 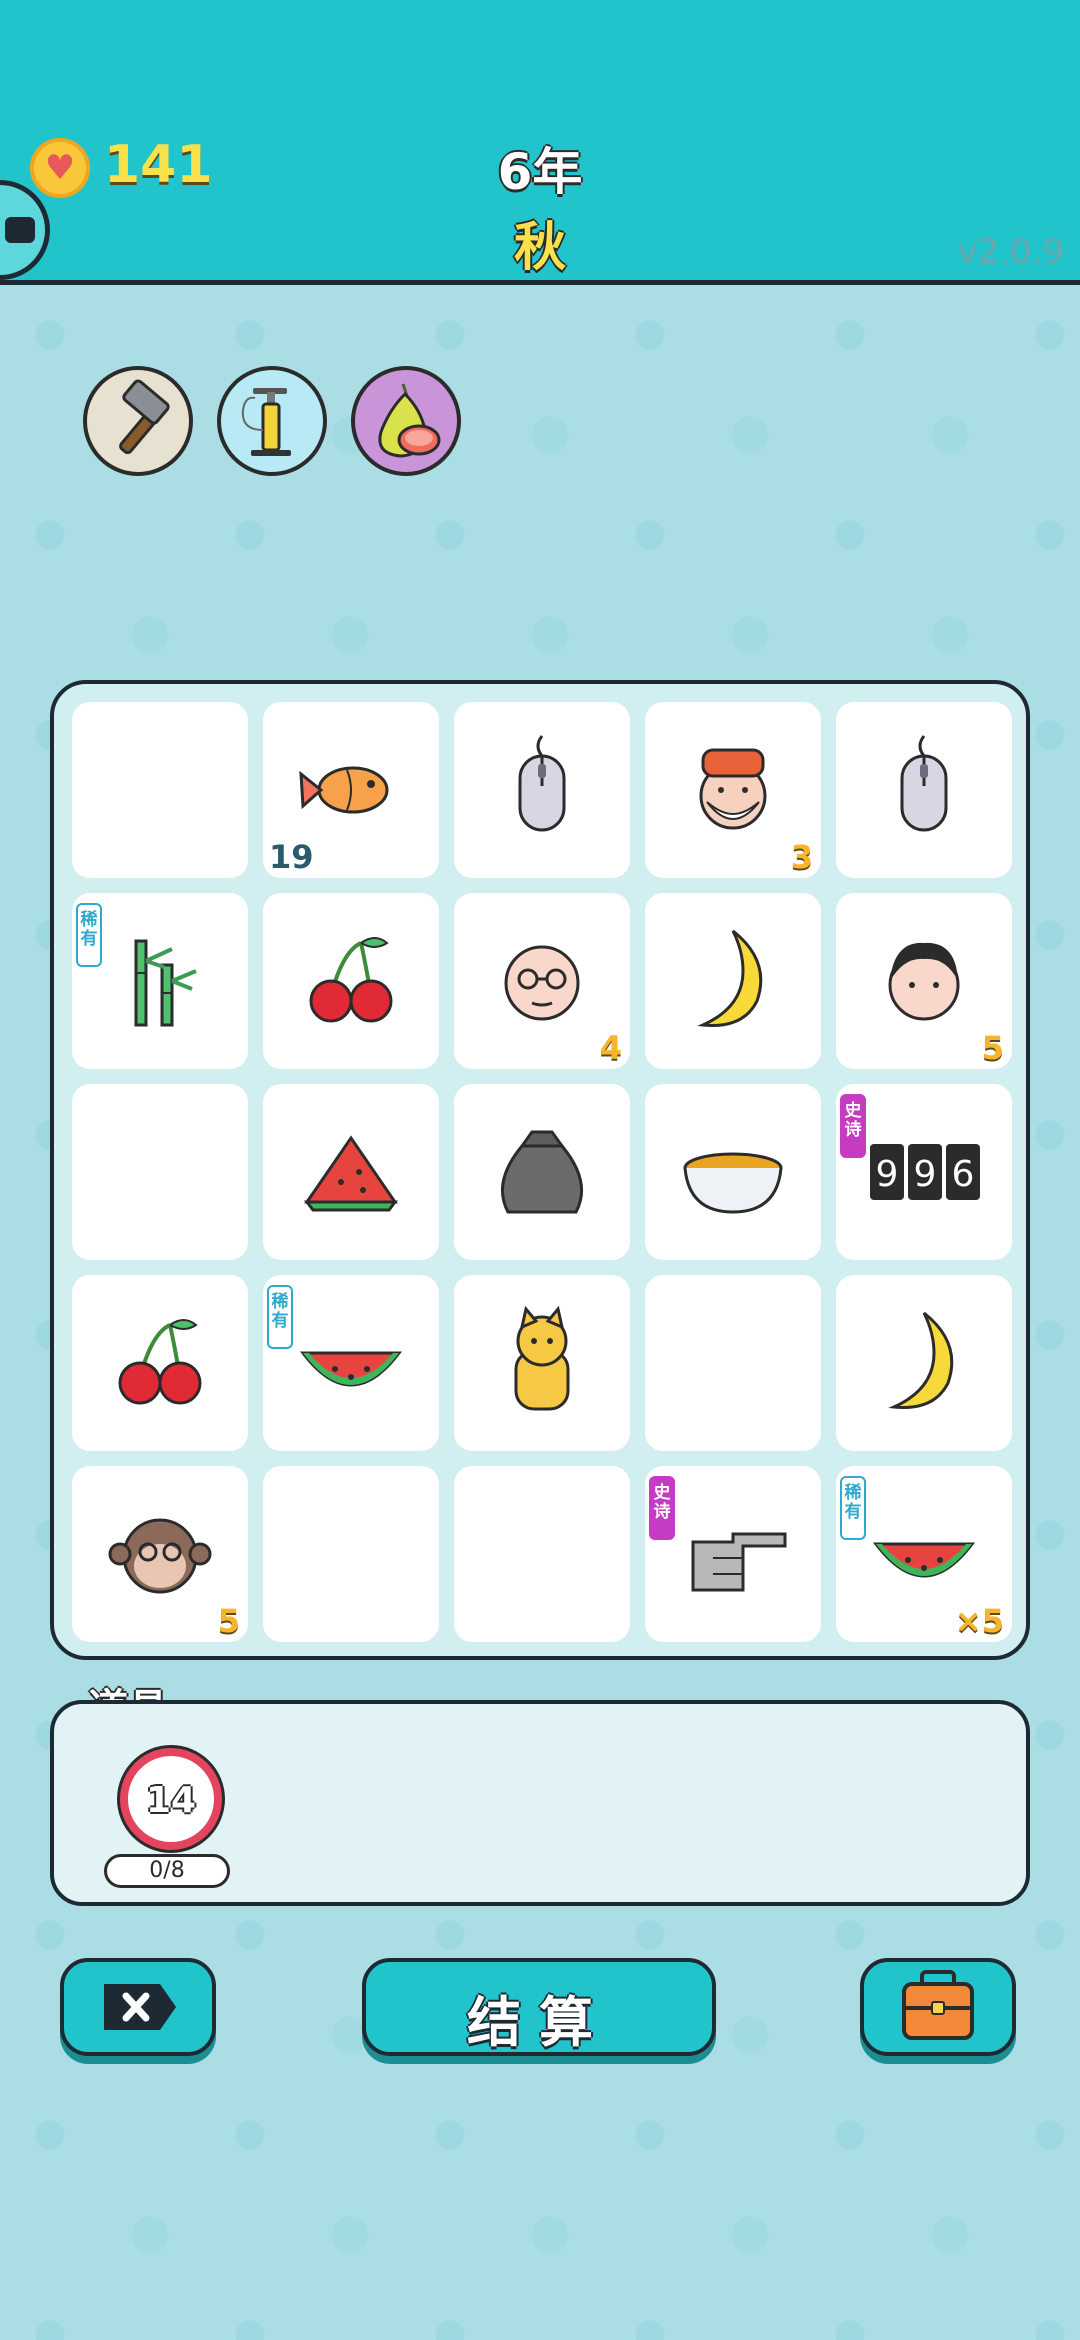 I want to click on inventory-button, so click(x=938, y=2007).